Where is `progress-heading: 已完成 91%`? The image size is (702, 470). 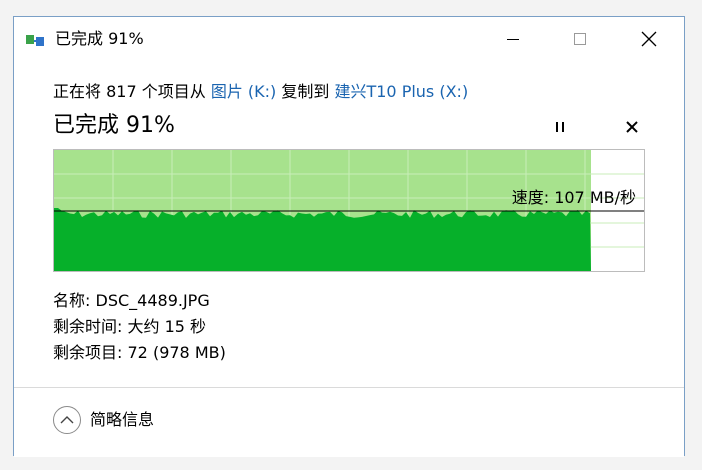 progress-heading: 已完成 91% is located at coordinates (114, 125).